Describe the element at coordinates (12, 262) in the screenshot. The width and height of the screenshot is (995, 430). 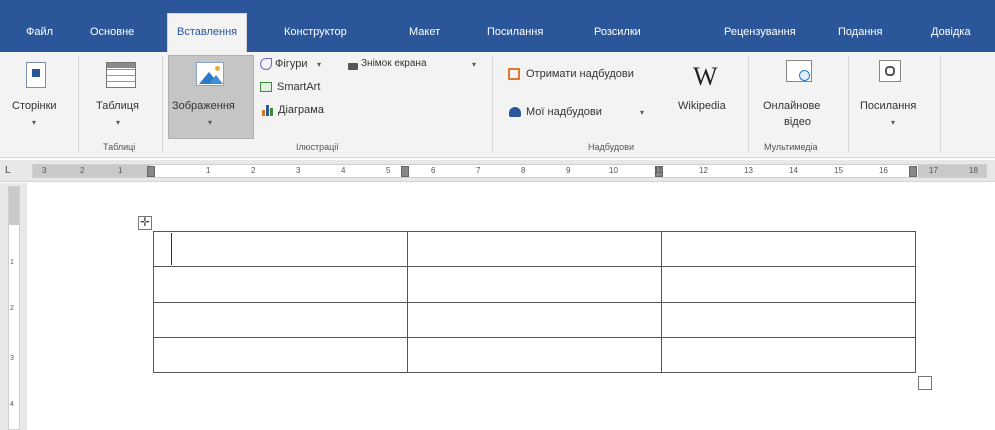
I see `vruler-number: 1` at that location.